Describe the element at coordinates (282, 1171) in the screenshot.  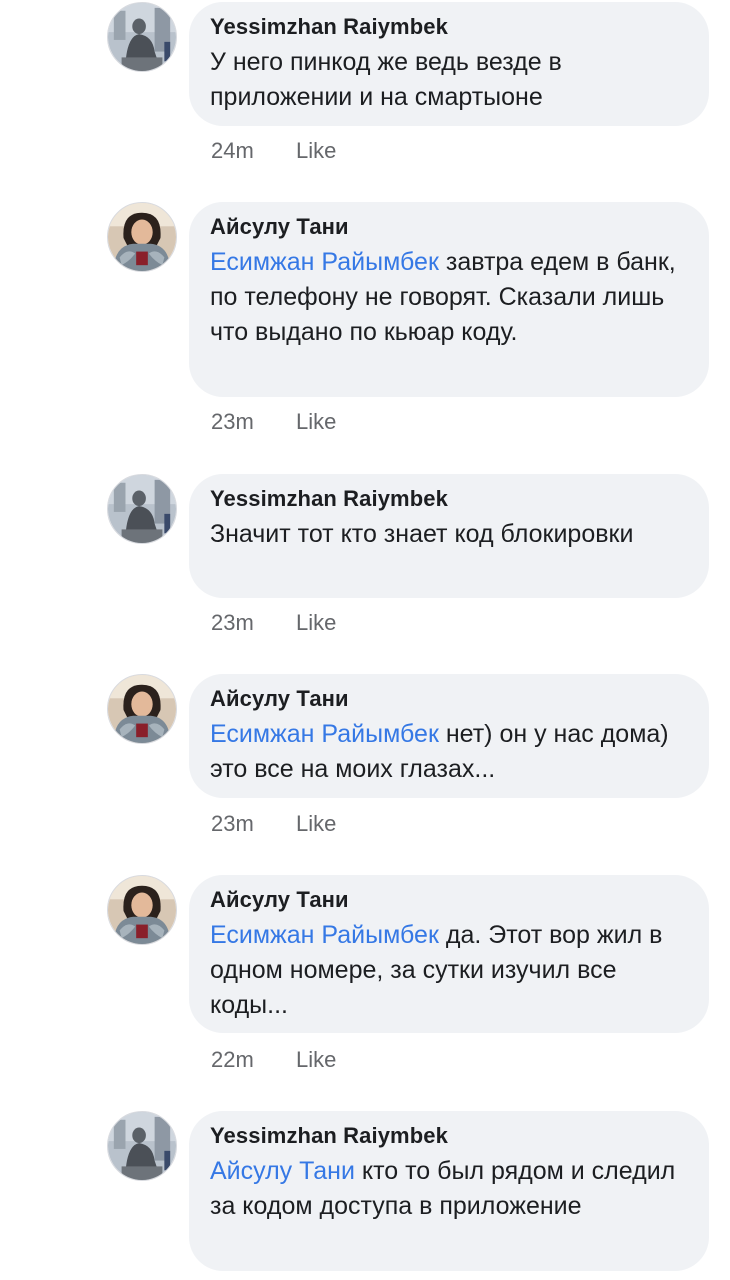
I see `mention-link: Айсулу Тани` at that location.